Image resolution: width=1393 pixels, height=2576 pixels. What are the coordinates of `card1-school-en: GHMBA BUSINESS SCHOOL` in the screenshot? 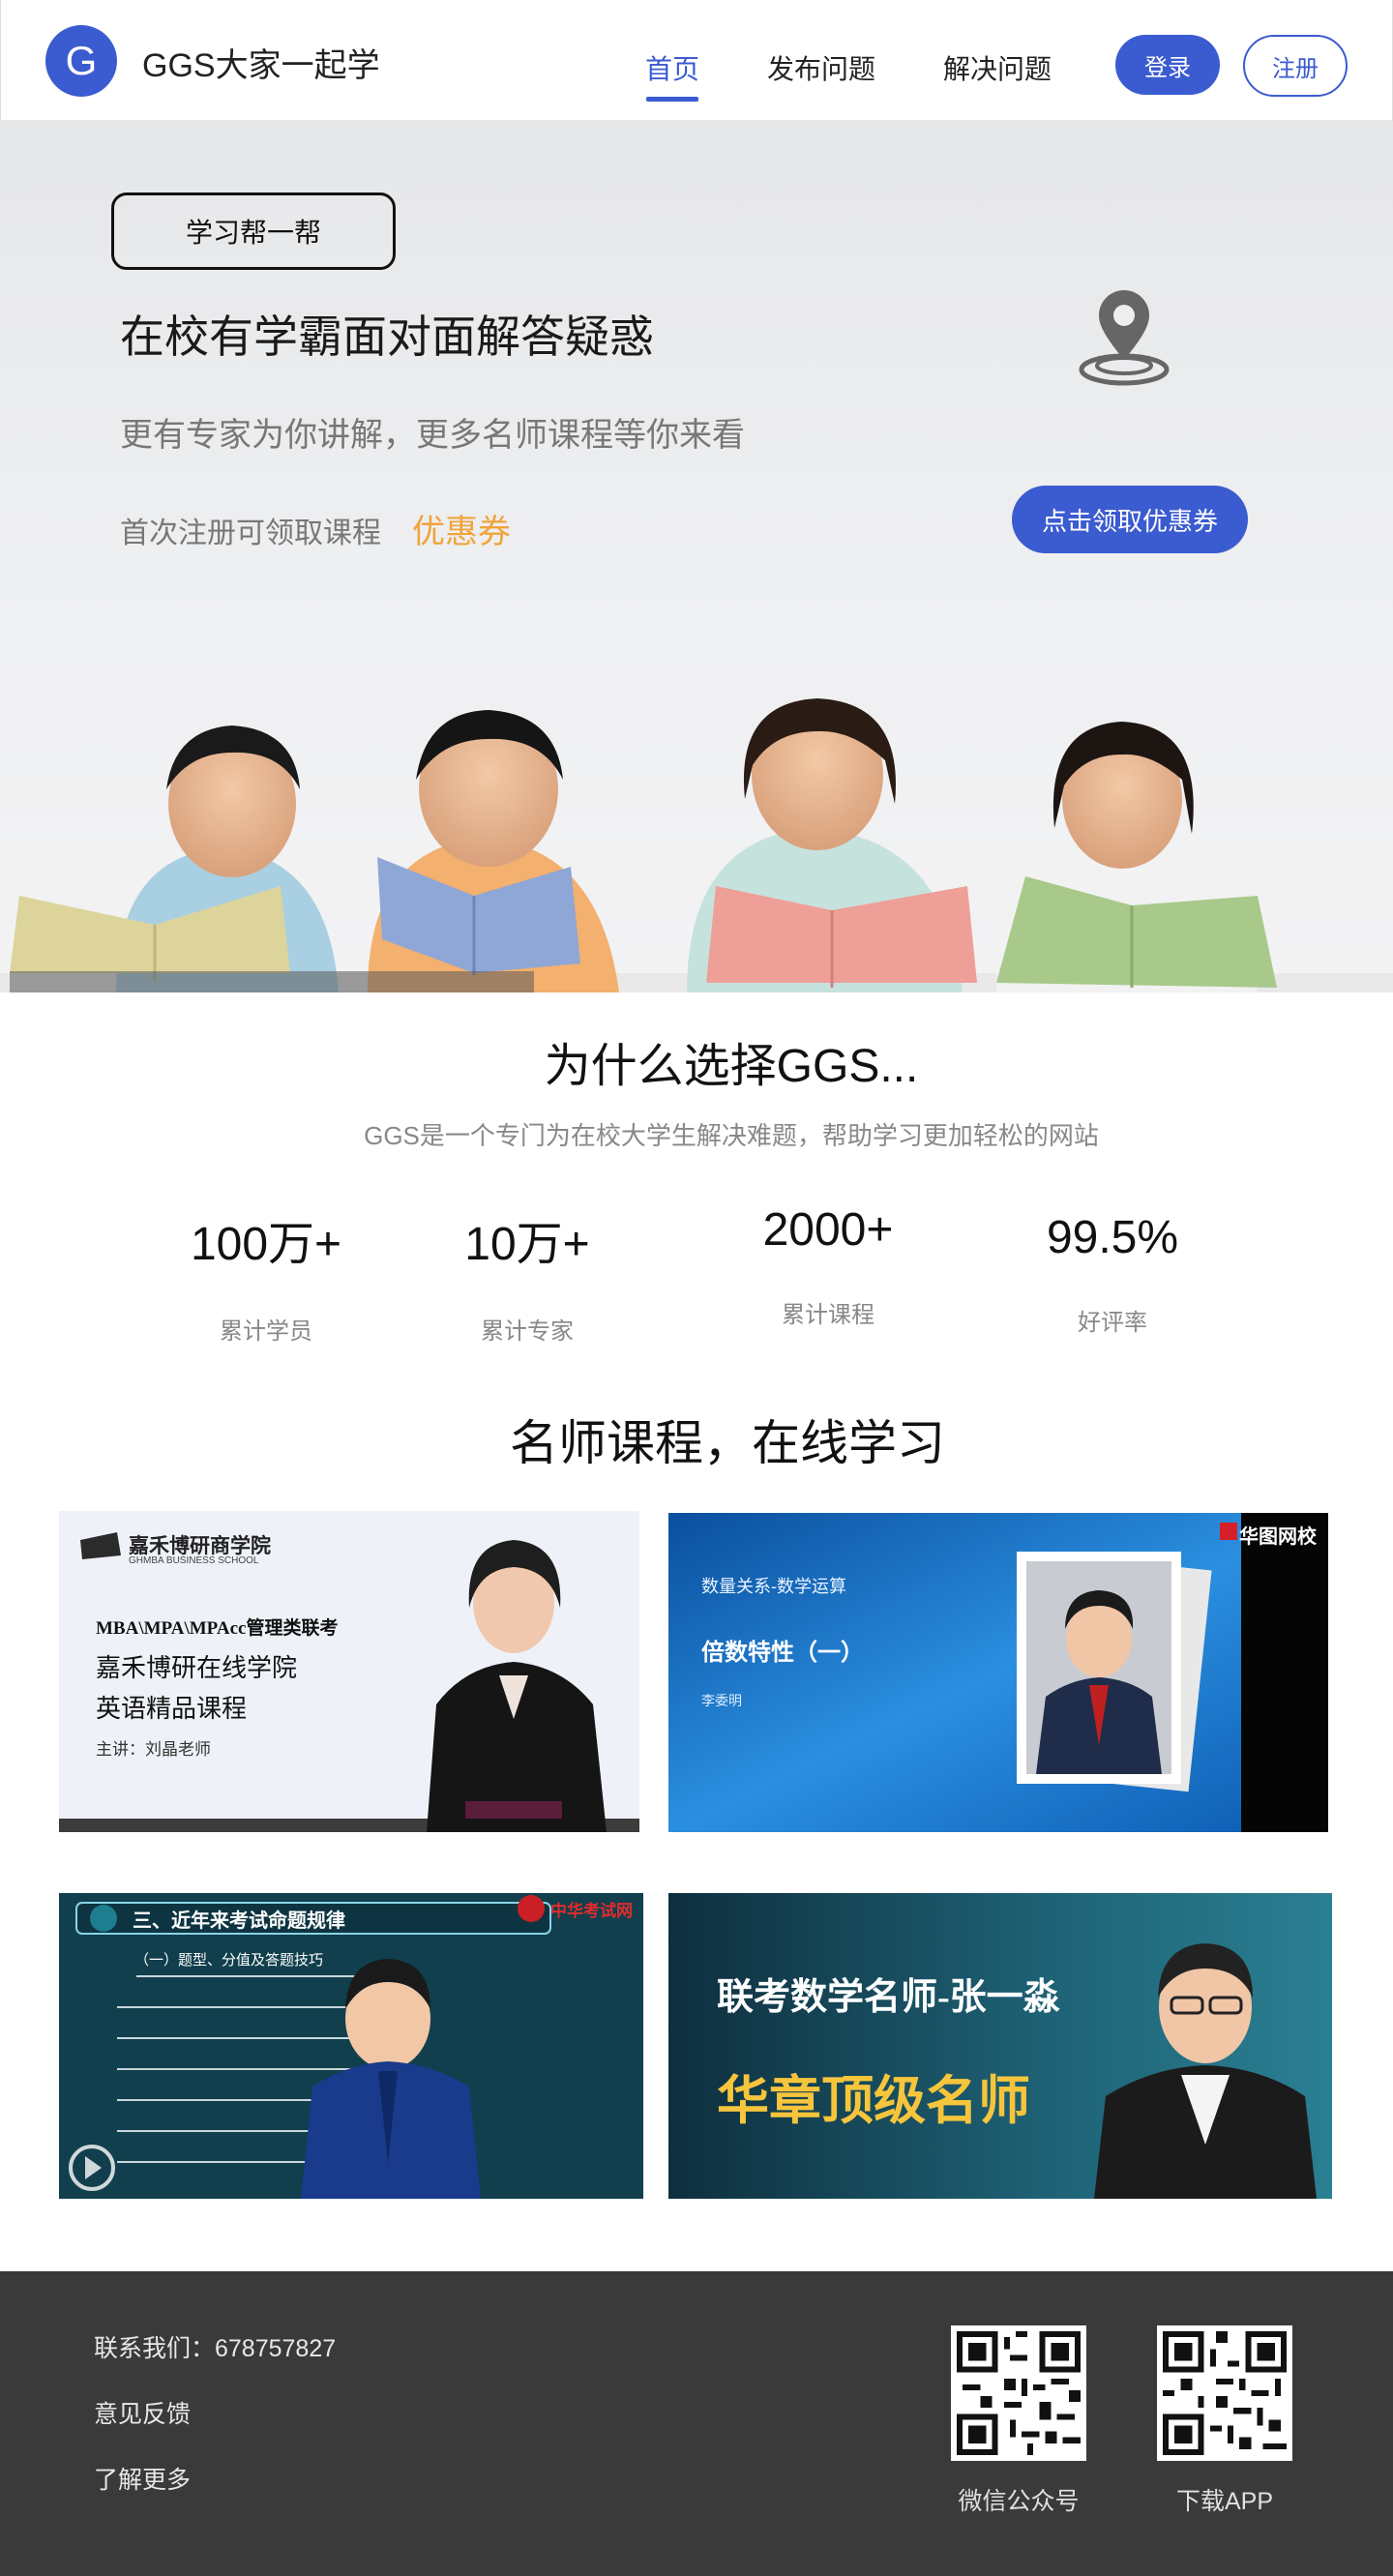 It's located at (194, 1560).